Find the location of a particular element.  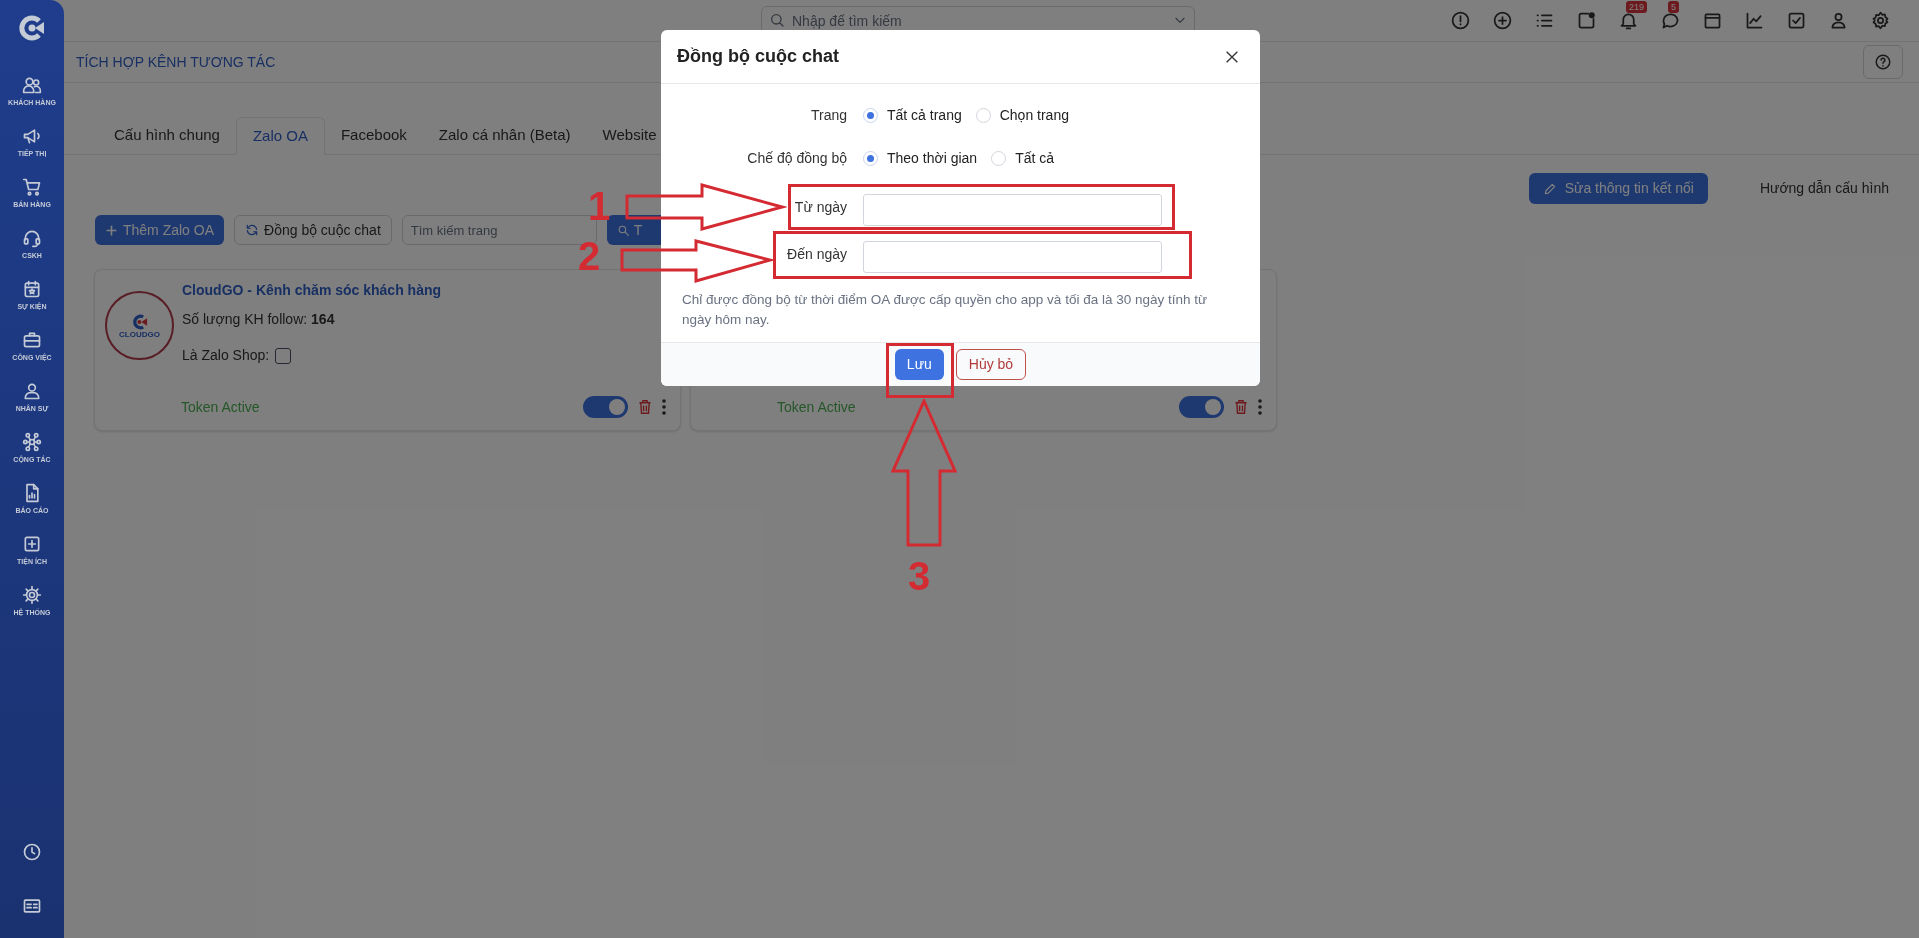

help-text: Chỉ được đồng bộ từ thời điểm OA được cấp quyền cho app và tối đa là 30 ngày tính từ ngày hôm nay. is located at coordinates (945, 310).